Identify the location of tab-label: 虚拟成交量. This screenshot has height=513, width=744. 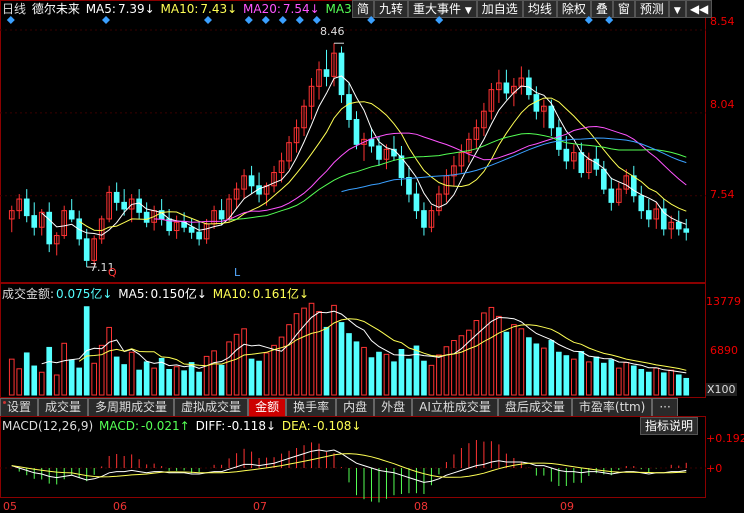
(211, 407).